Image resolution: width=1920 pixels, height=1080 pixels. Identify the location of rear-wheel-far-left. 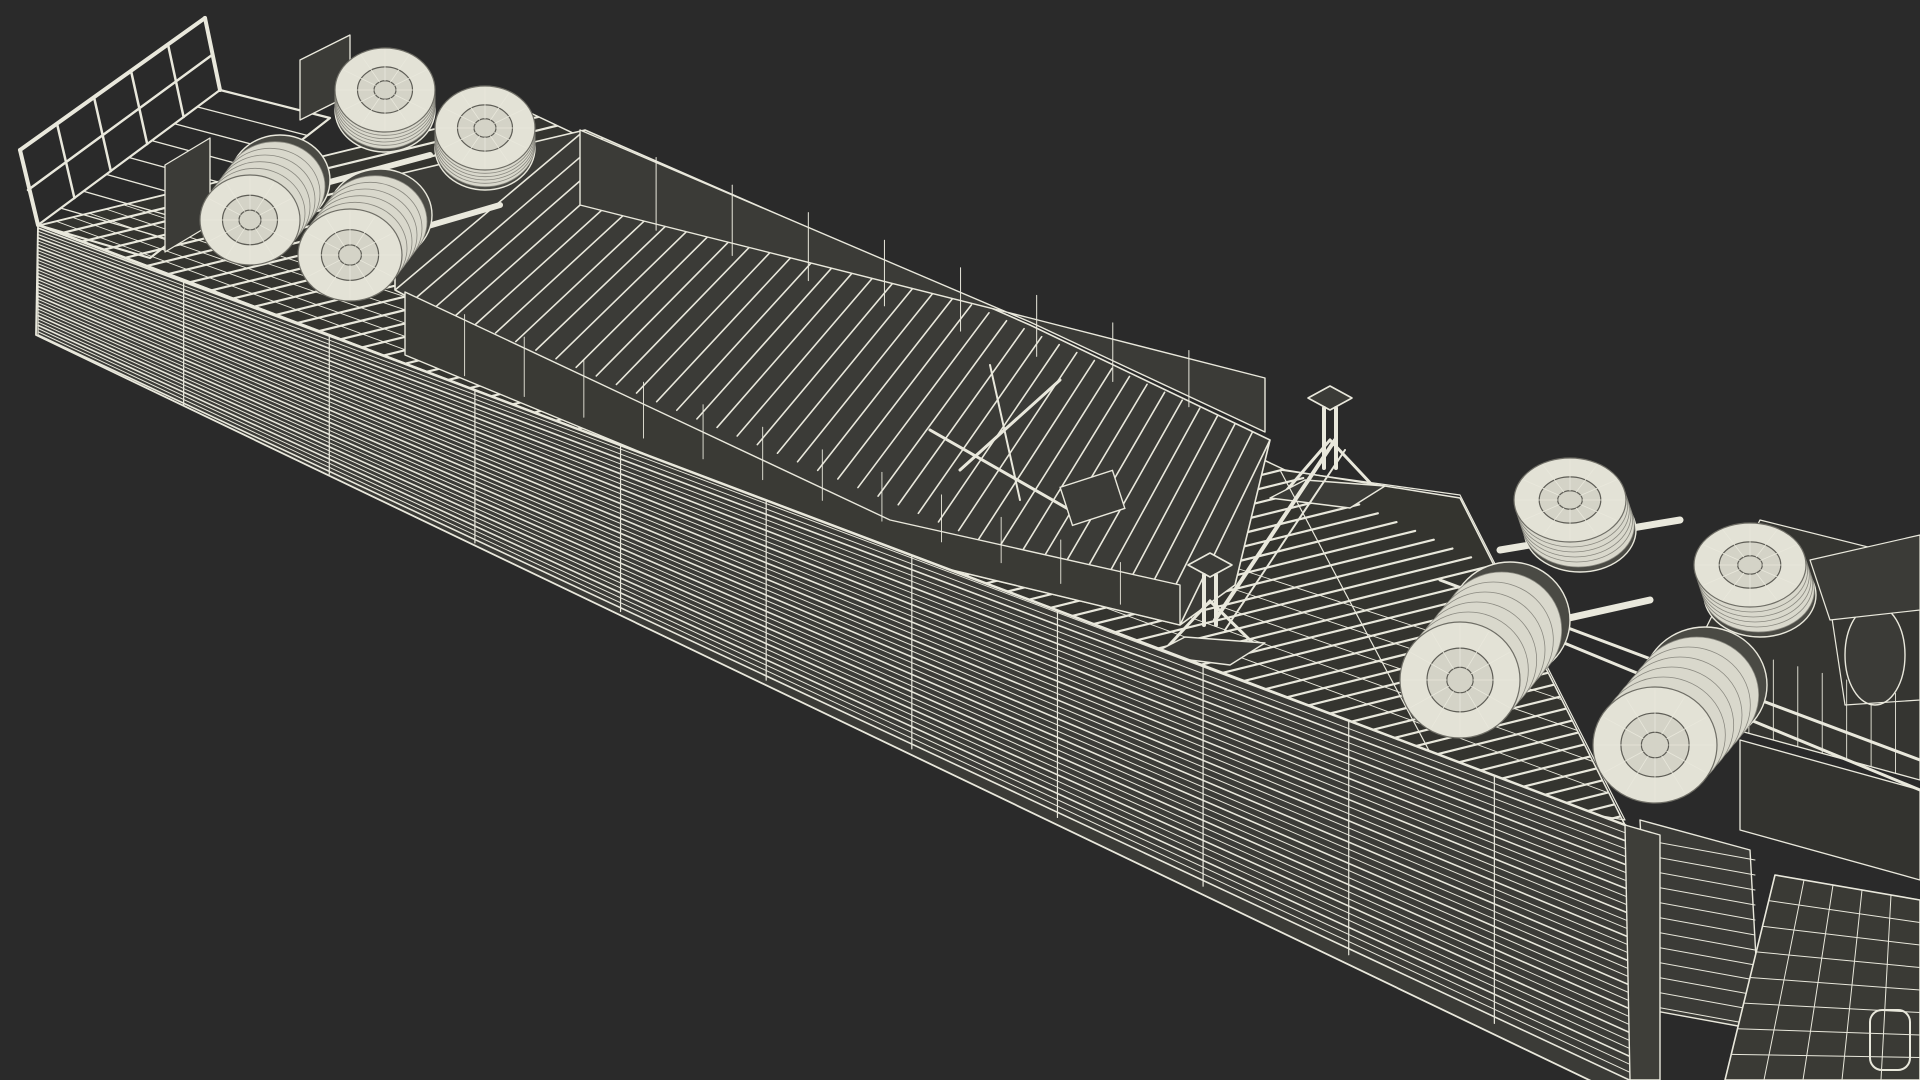
(385, 100).